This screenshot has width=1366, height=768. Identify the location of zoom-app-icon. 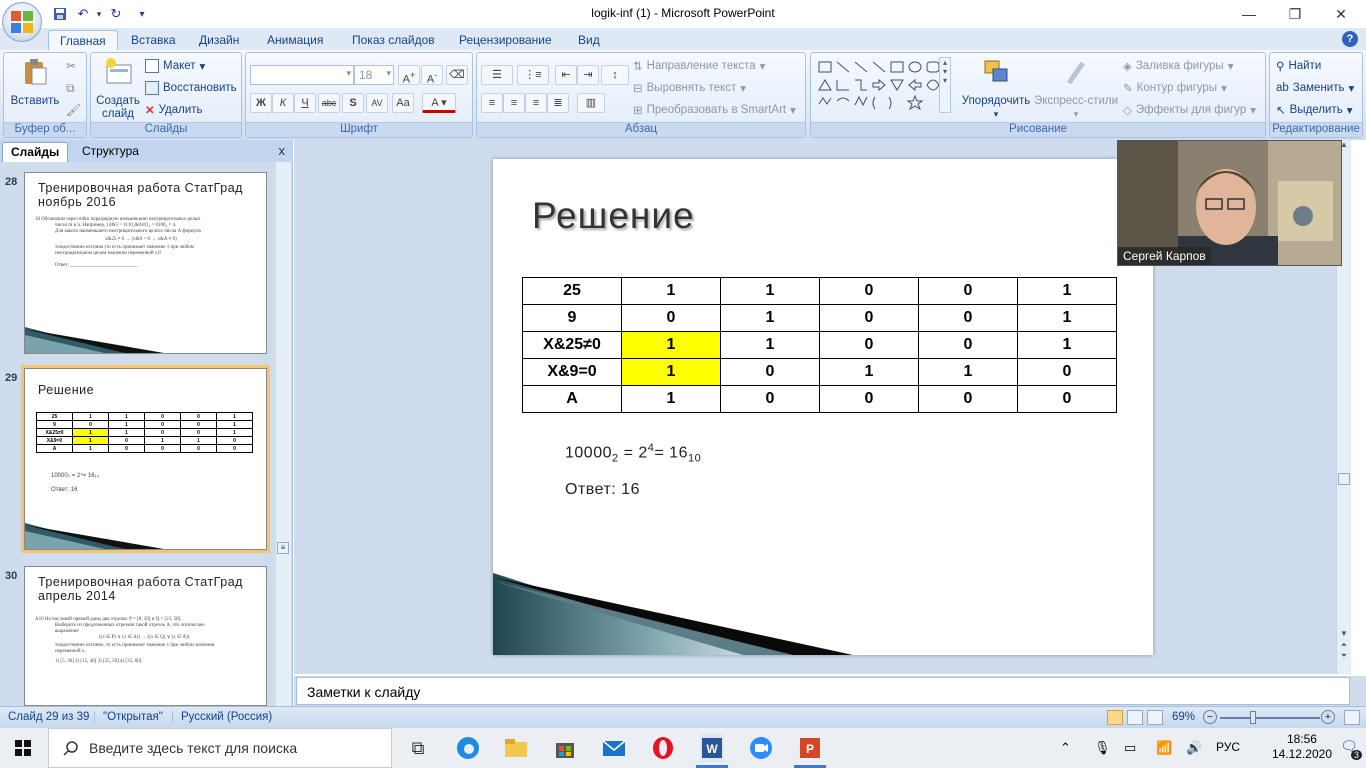
(761, 748).